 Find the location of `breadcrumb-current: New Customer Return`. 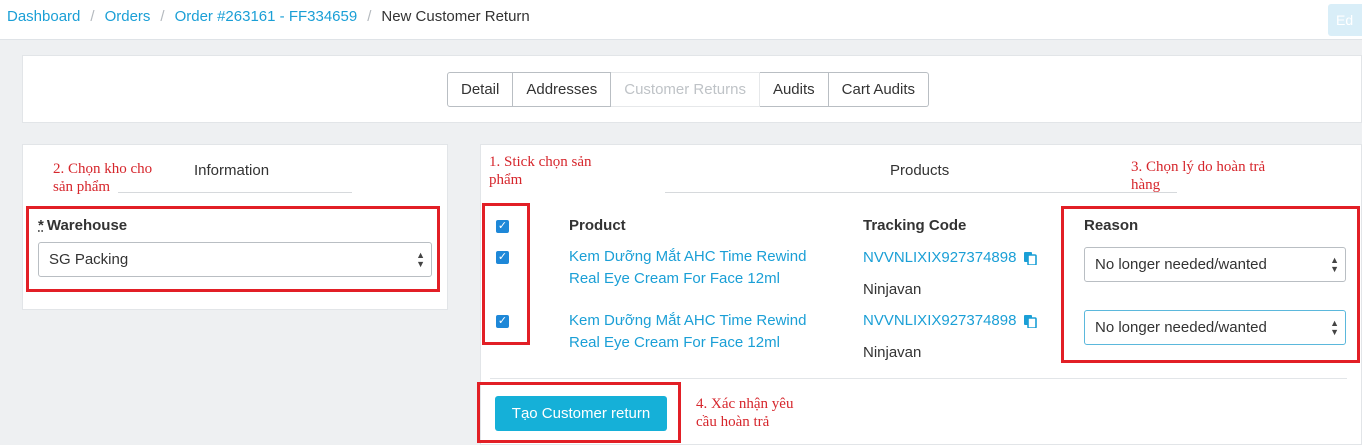

breadcrumb-current: New Customer Return is located at coordinates (455, 16).